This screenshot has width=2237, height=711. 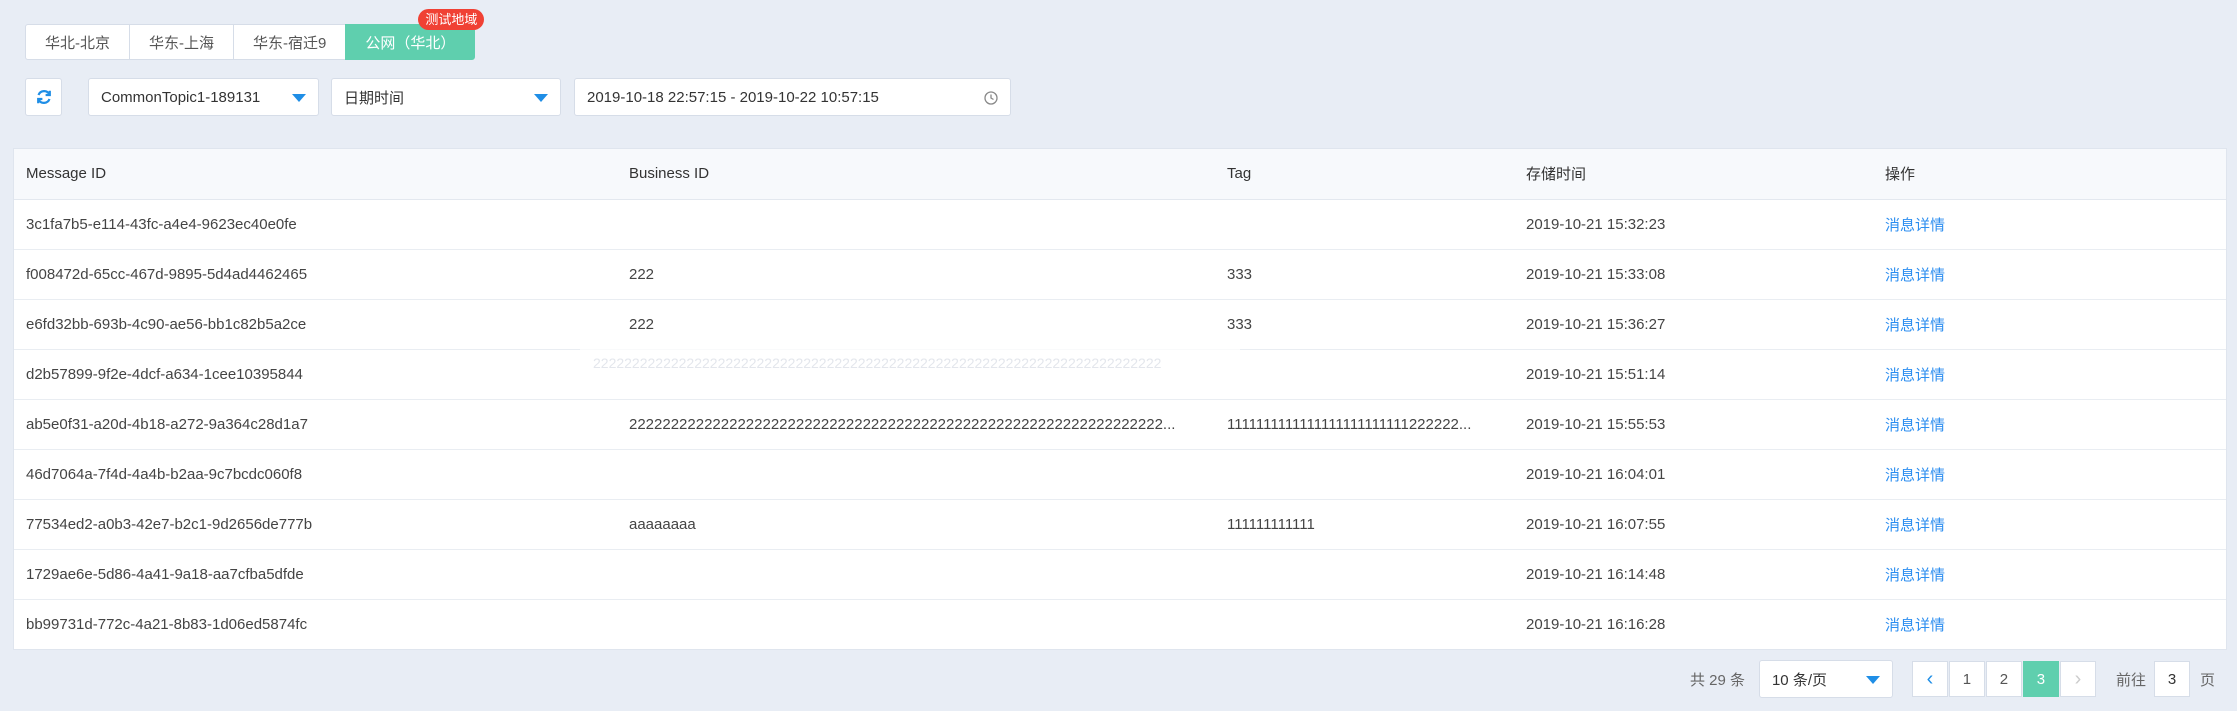 I want to click on tab-huadong-shanghai: 华东-上海, so click(x=181, y=42).